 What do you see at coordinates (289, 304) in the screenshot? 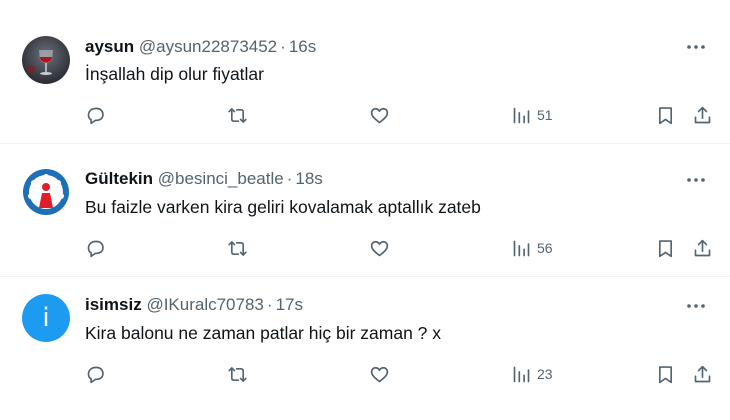
I see `timestamp: 17s` at bounding box center [289, 304].